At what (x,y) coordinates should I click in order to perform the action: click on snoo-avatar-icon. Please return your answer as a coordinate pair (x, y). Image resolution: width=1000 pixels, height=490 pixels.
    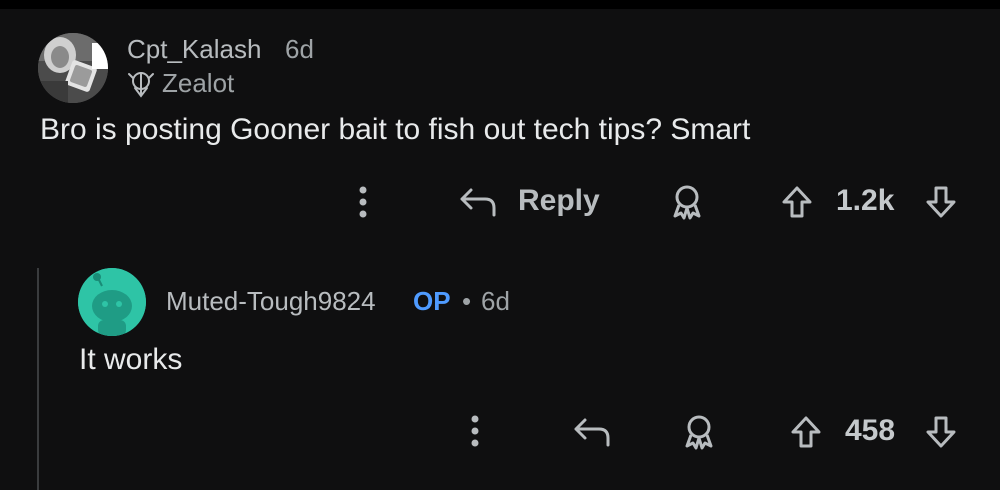
    Looking at the image, I should click on (112, 302).